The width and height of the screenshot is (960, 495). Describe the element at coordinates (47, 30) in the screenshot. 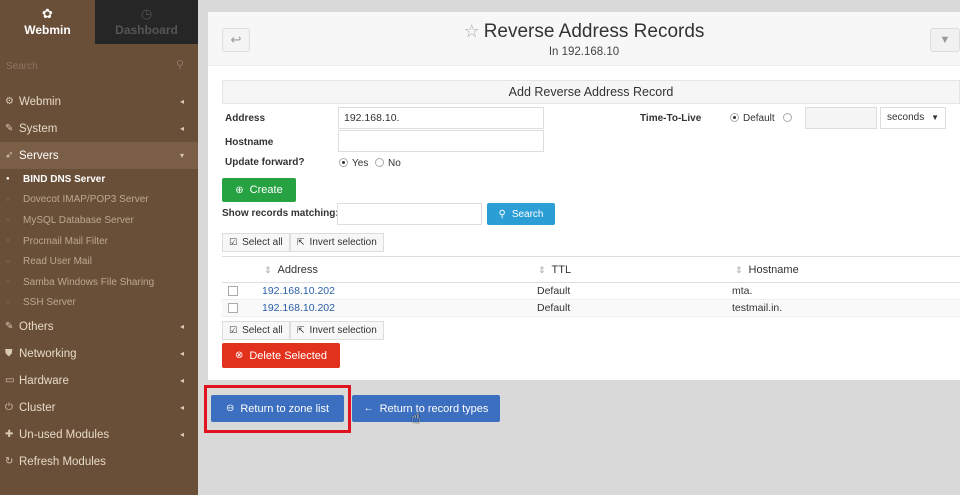

I see `tab-webmin-label: Webmin` at that location.